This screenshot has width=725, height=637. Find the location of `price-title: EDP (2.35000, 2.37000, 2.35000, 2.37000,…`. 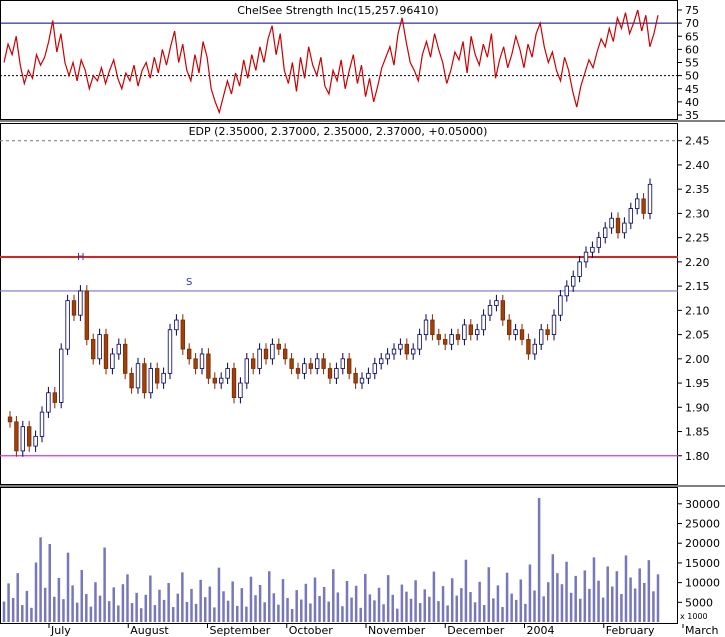

price-title: EDP (2.35000, 2.37000, 2.35000, 2.37000,… is located at coordinates (338, 131).